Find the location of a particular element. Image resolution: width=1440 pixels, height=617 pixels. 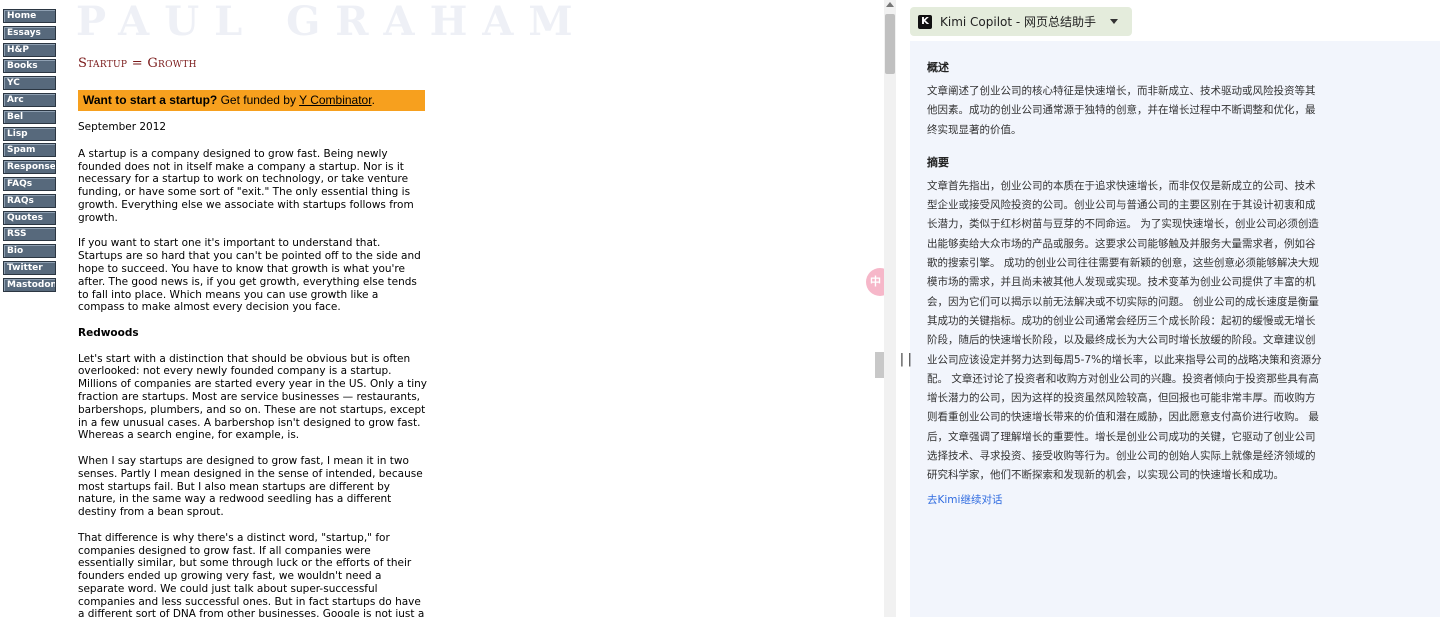

summary-heading: 摘要 is located at coordinates (938, 162).